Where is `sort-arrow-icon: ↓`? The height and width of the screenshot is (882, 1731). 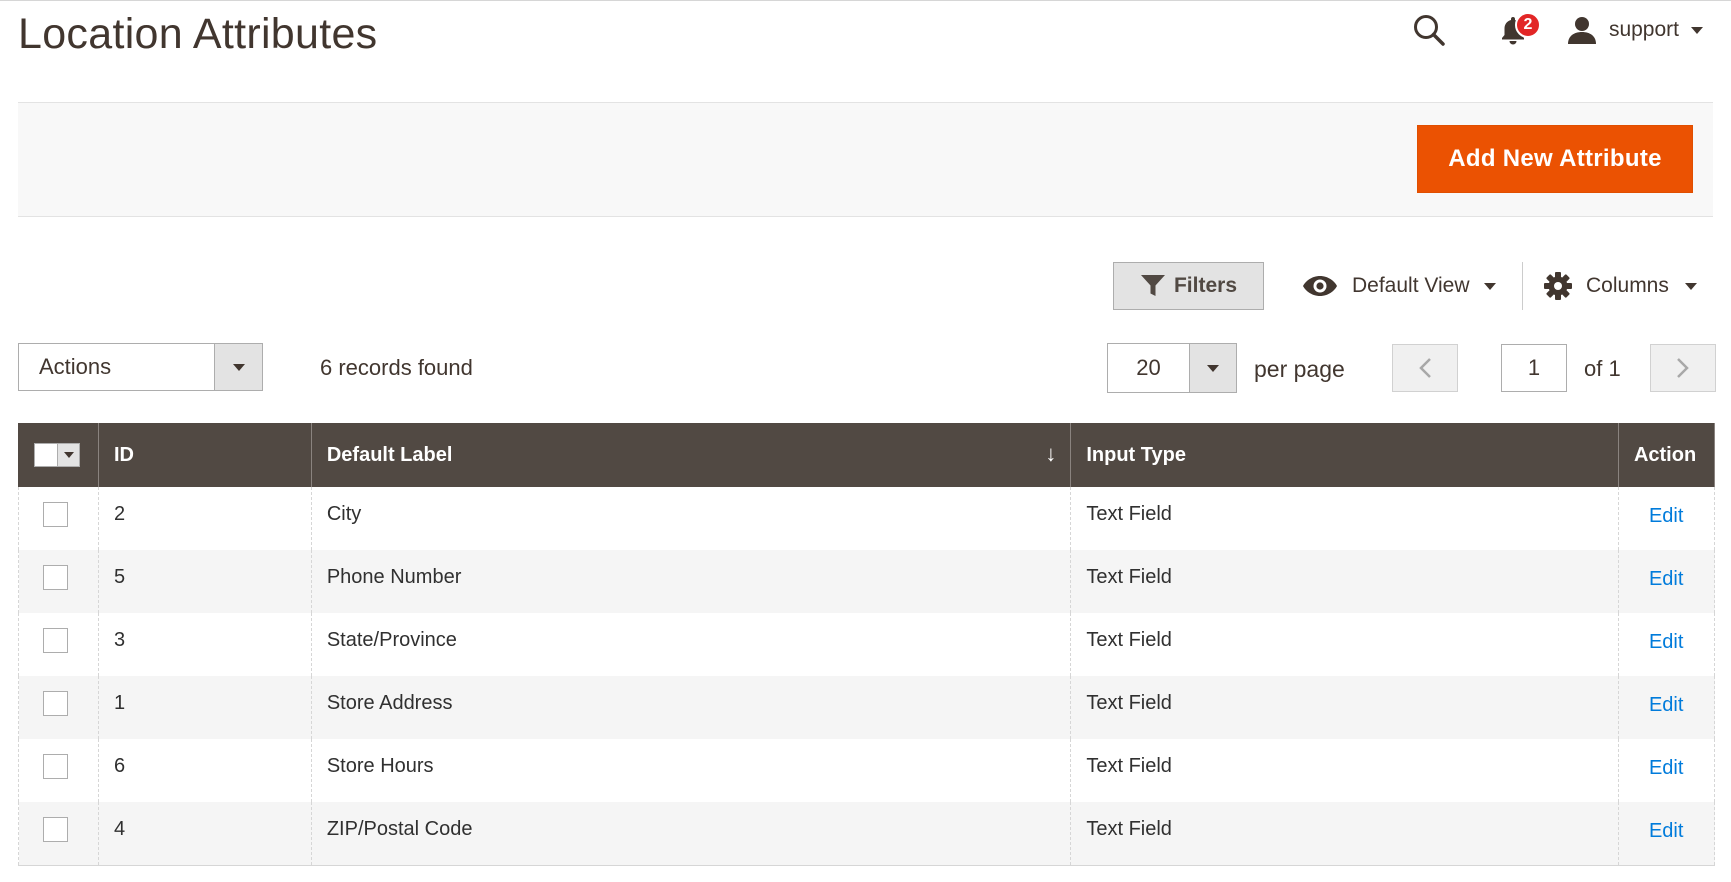
sort-arrow-icon: ↓ is located at coordinates (1051, 453).